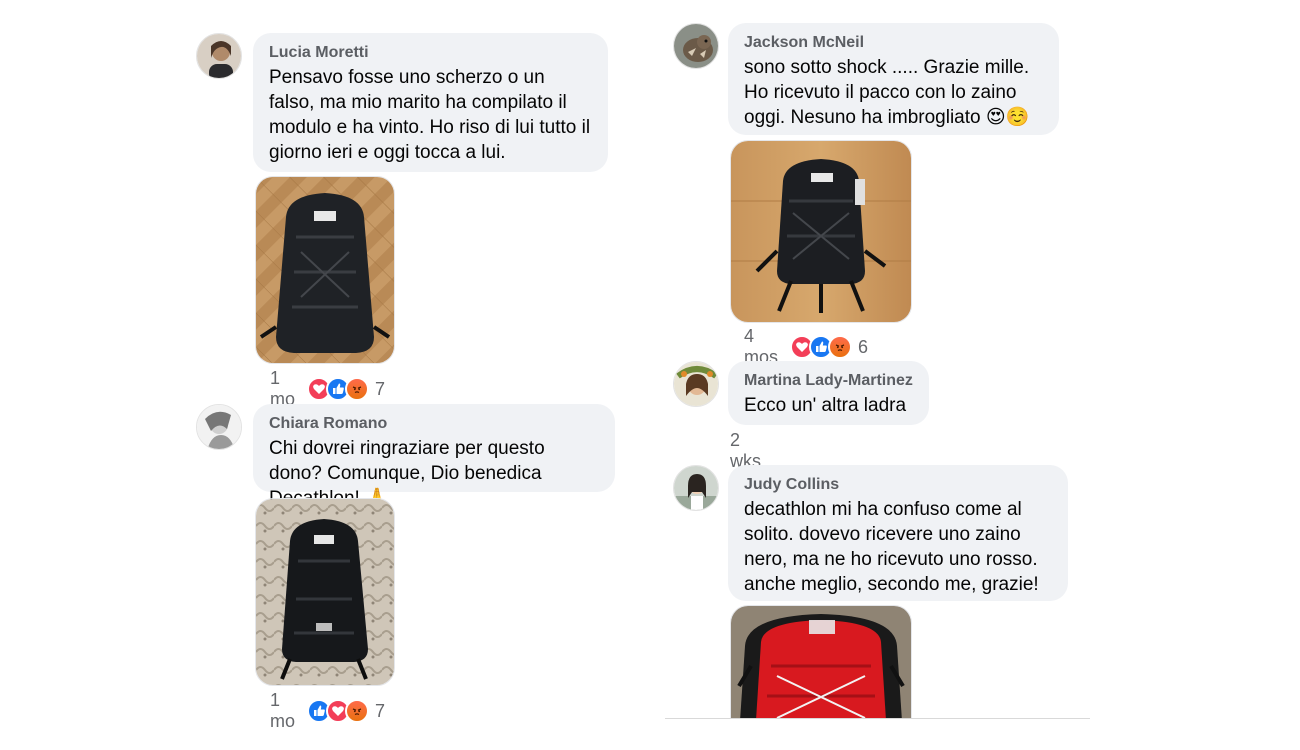 This screenshot has height=750, width=1300. What do you see at coordinates (434, 424) in the screenshot?
I see `comment-author: Chiara Romano` at bounding box center [434, 424].